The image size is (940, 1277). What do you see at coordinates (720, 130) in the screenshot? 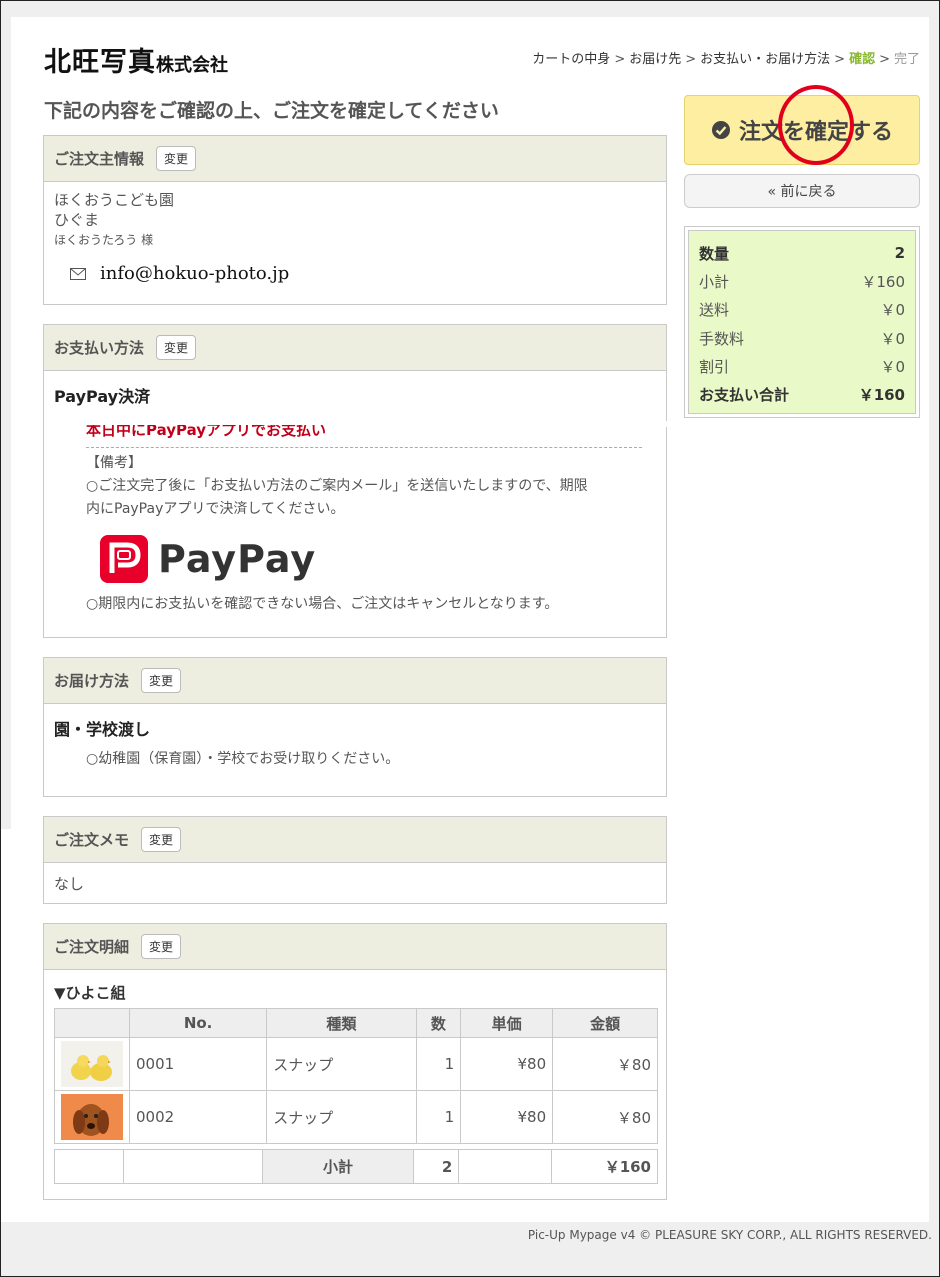
I see `check-circle-icon` at bounding box center [720, 130].